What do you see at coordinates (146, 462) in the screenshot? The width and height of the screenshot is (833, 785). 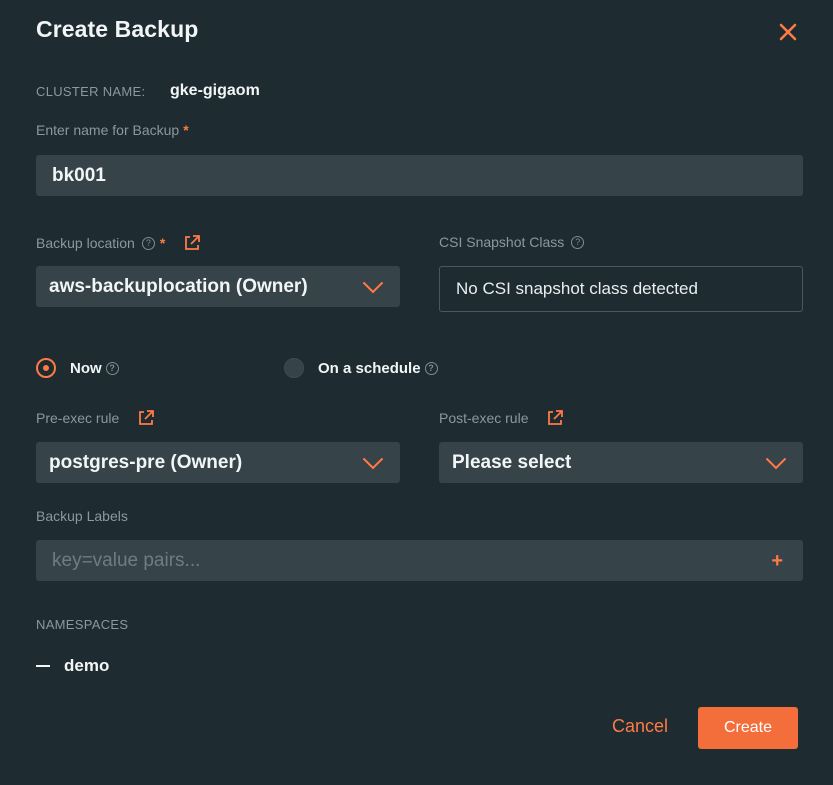 I see `pre-exec-value: postgres-pre (Owner)` at bounding box center [146, 462].